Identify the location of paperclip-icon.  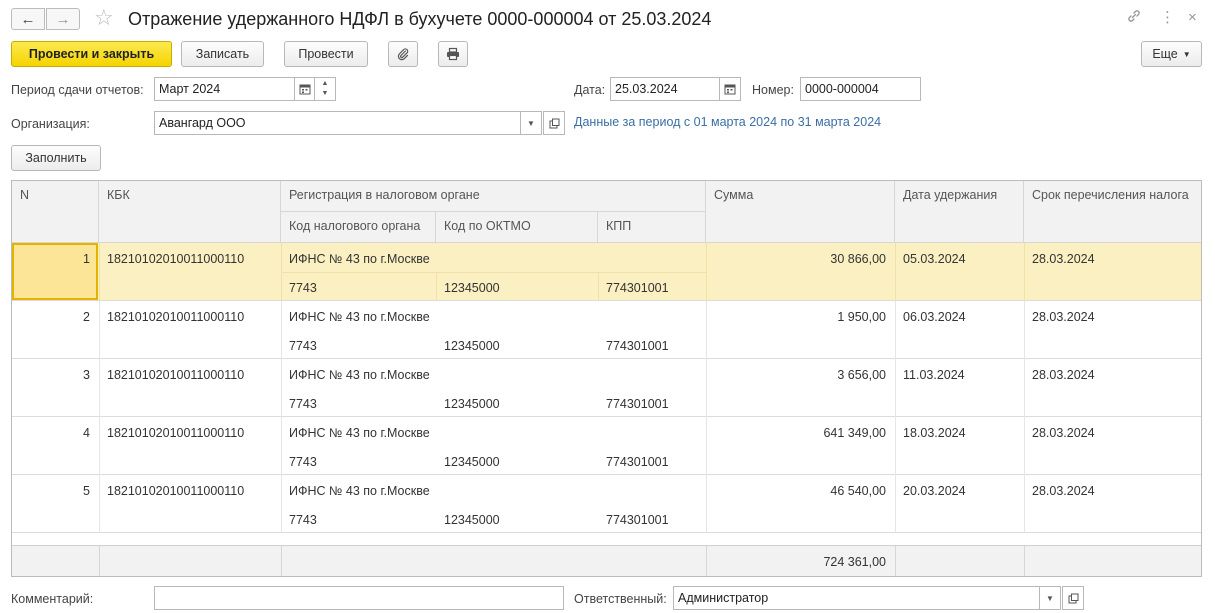
(403, 54).